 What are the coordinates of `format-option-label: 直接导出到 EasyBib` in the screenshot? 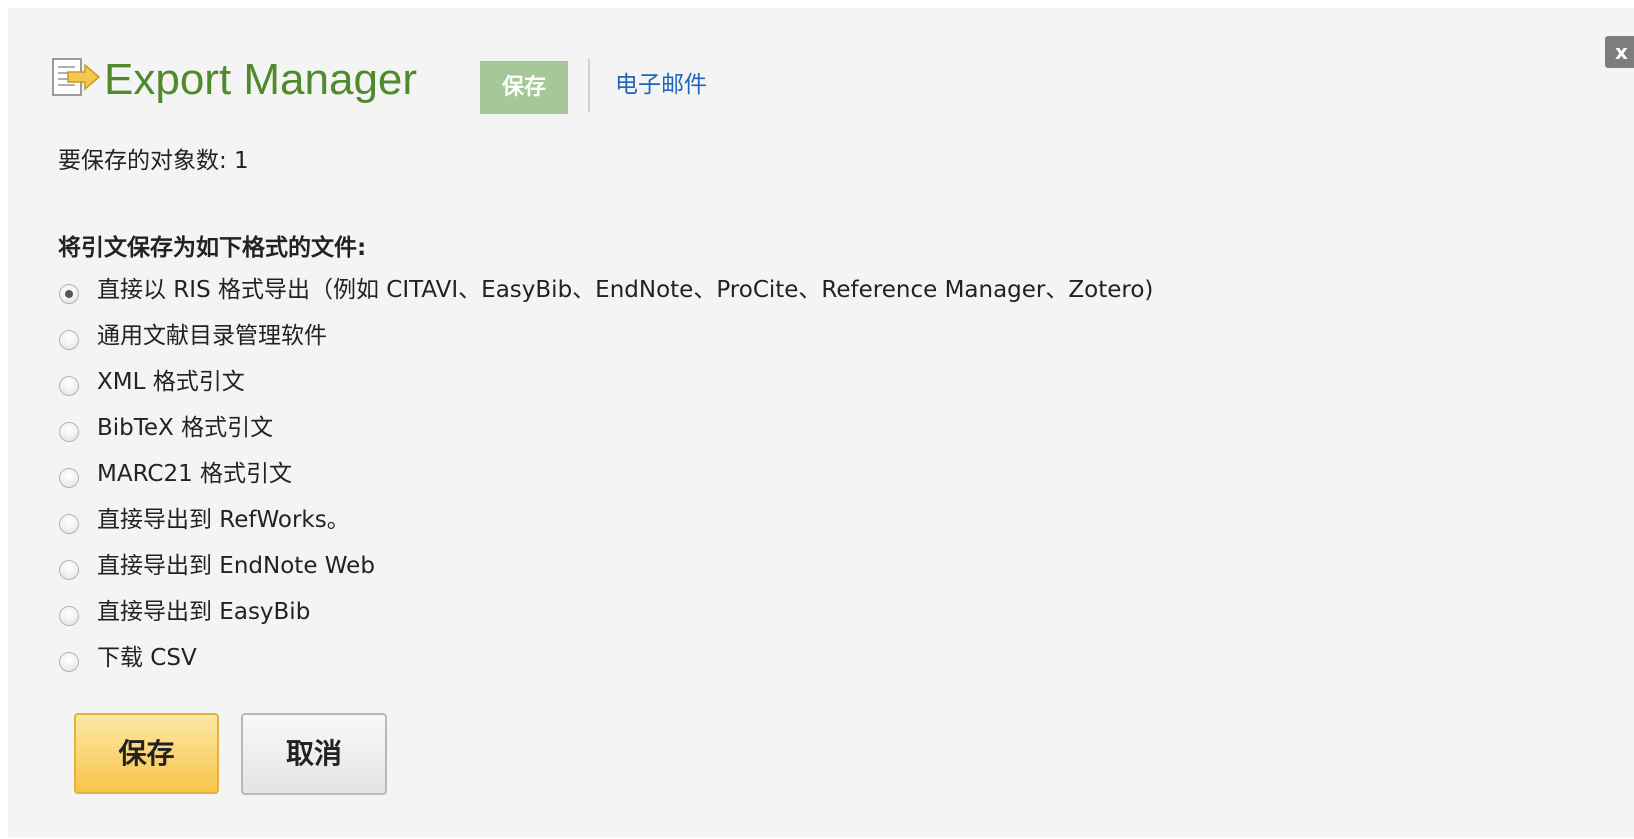 It's located at (204, 612).